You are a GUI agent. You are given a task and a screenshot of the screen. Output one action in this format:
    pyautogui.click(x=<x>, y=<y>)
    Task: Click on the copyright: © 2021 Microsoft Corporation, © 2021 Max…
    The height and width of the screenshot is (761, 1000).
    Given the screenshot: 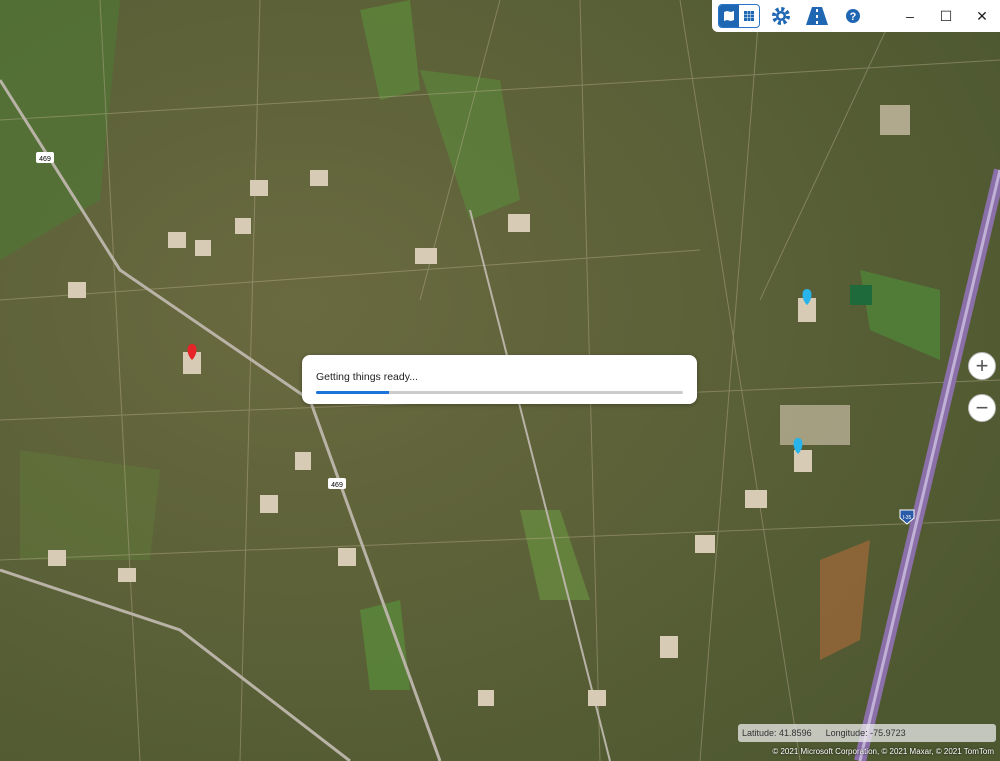 What is the action you would take?
    pyautogui.click(x=883, y=751)
    